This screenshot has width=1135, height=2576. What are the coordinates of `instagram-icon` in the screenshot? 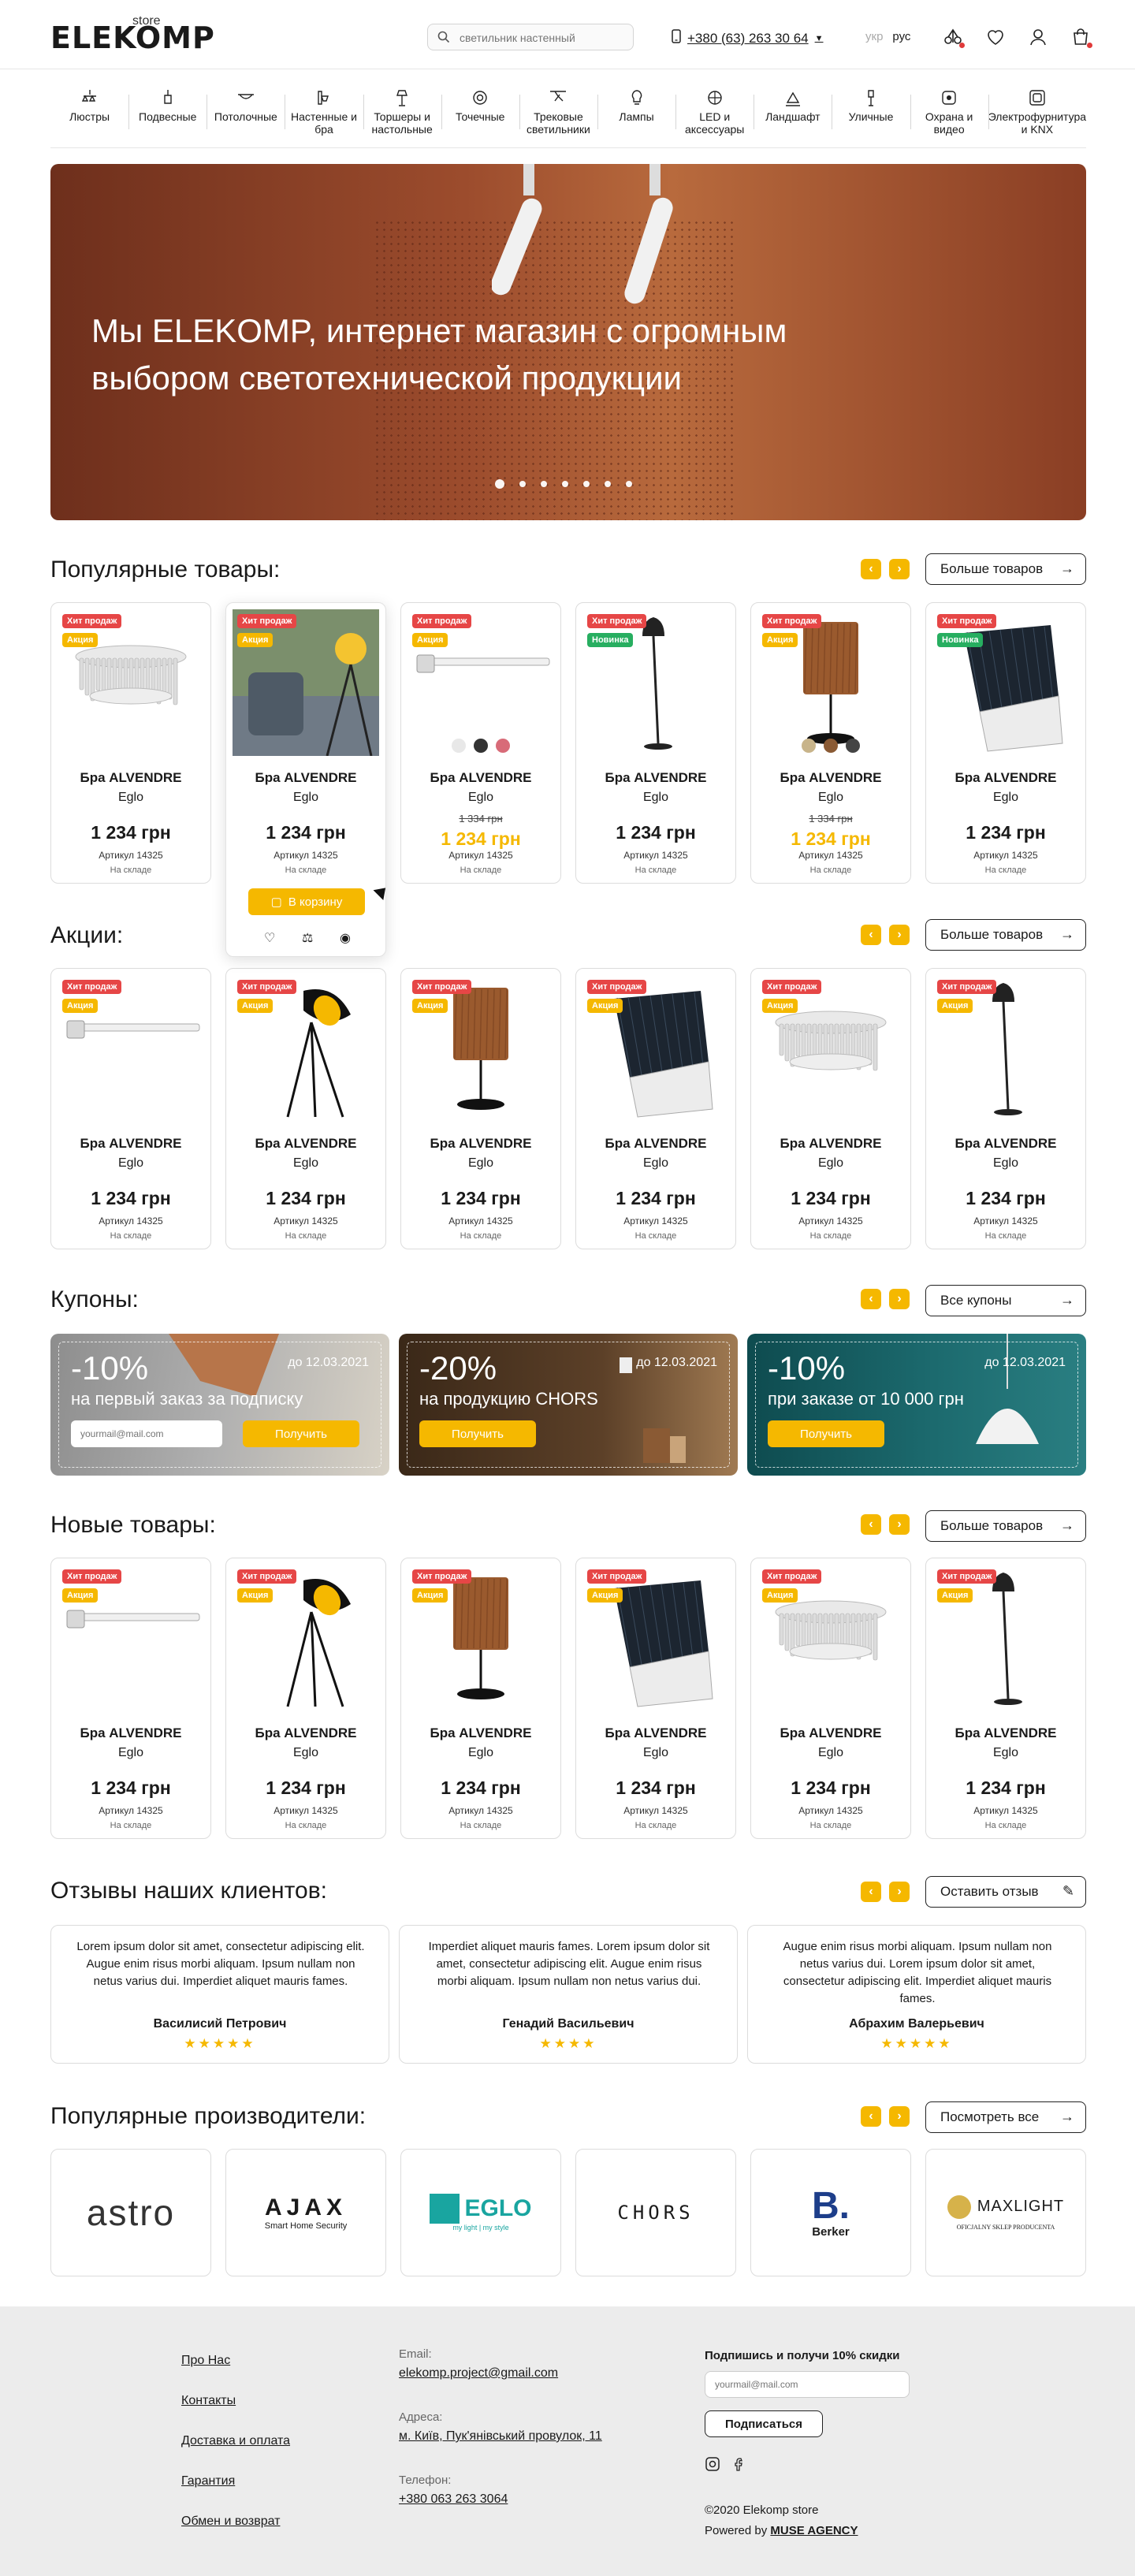 It's located at (713, 2466).